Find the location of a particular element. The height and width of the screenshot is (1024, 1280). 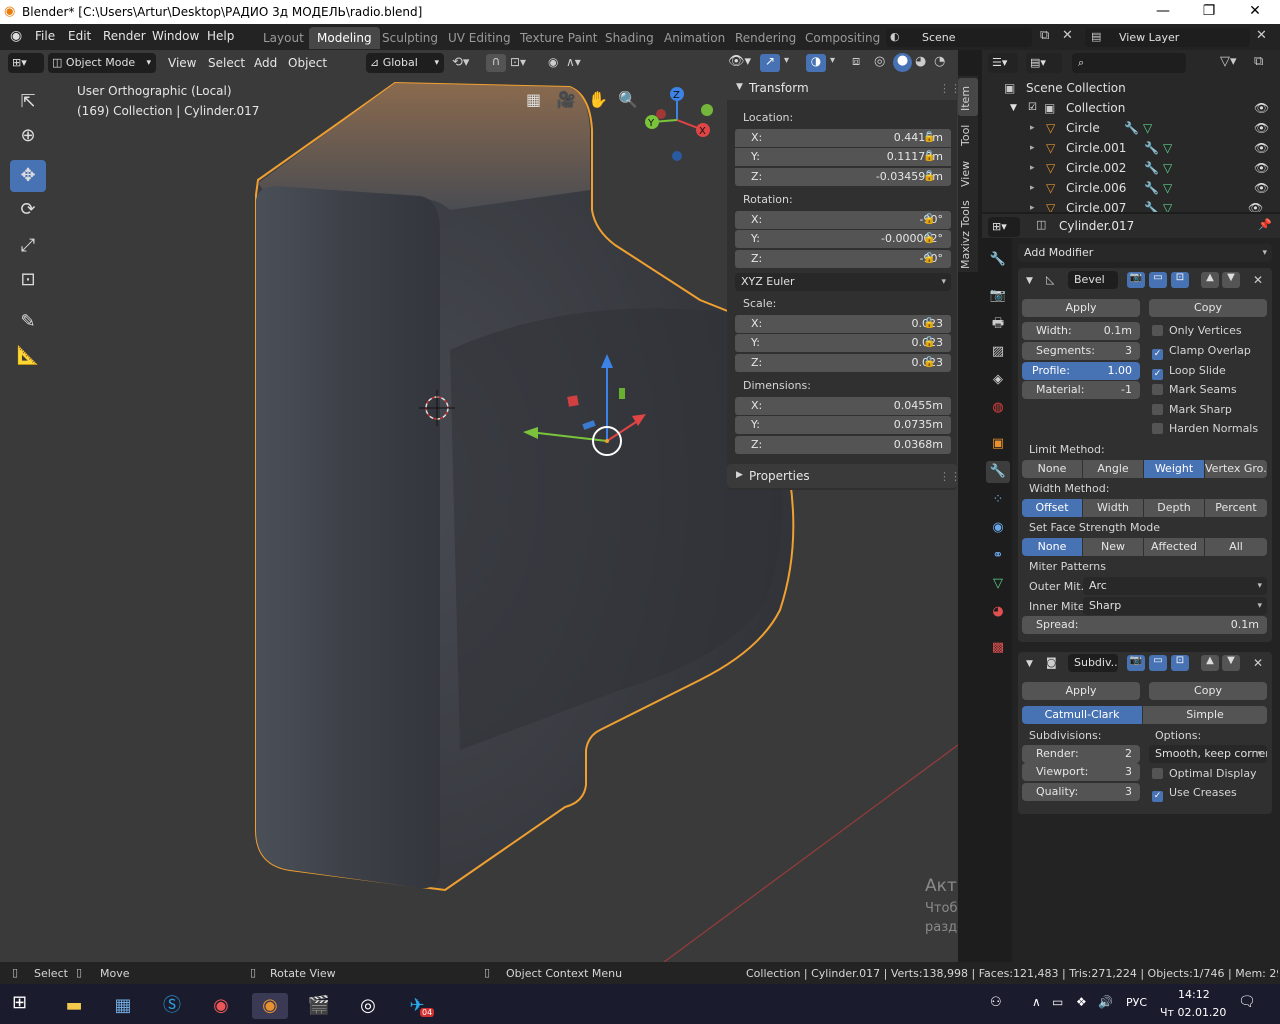

face-strength-affected-button: Affected is located at coordinates (1174, 547).